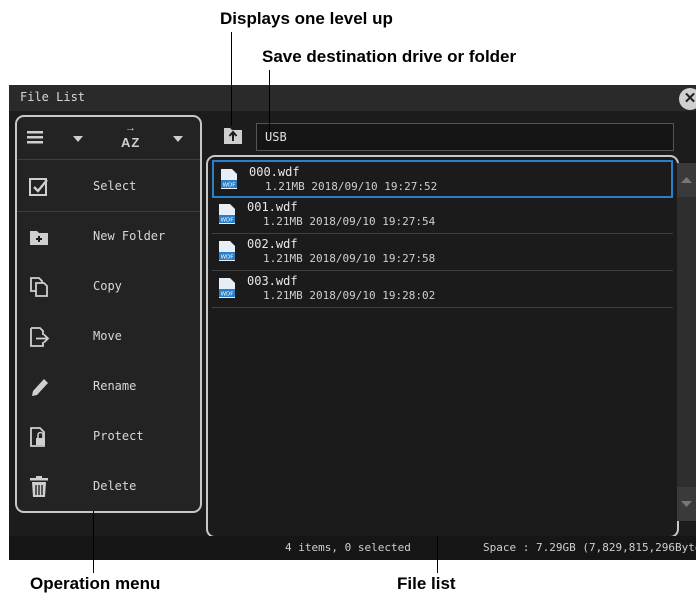  What do you see at coordinates (374, 186) in the screenshot?
I see `file-datetime: 2018/09/10 19:27:52` at bounding box center [374, 186].